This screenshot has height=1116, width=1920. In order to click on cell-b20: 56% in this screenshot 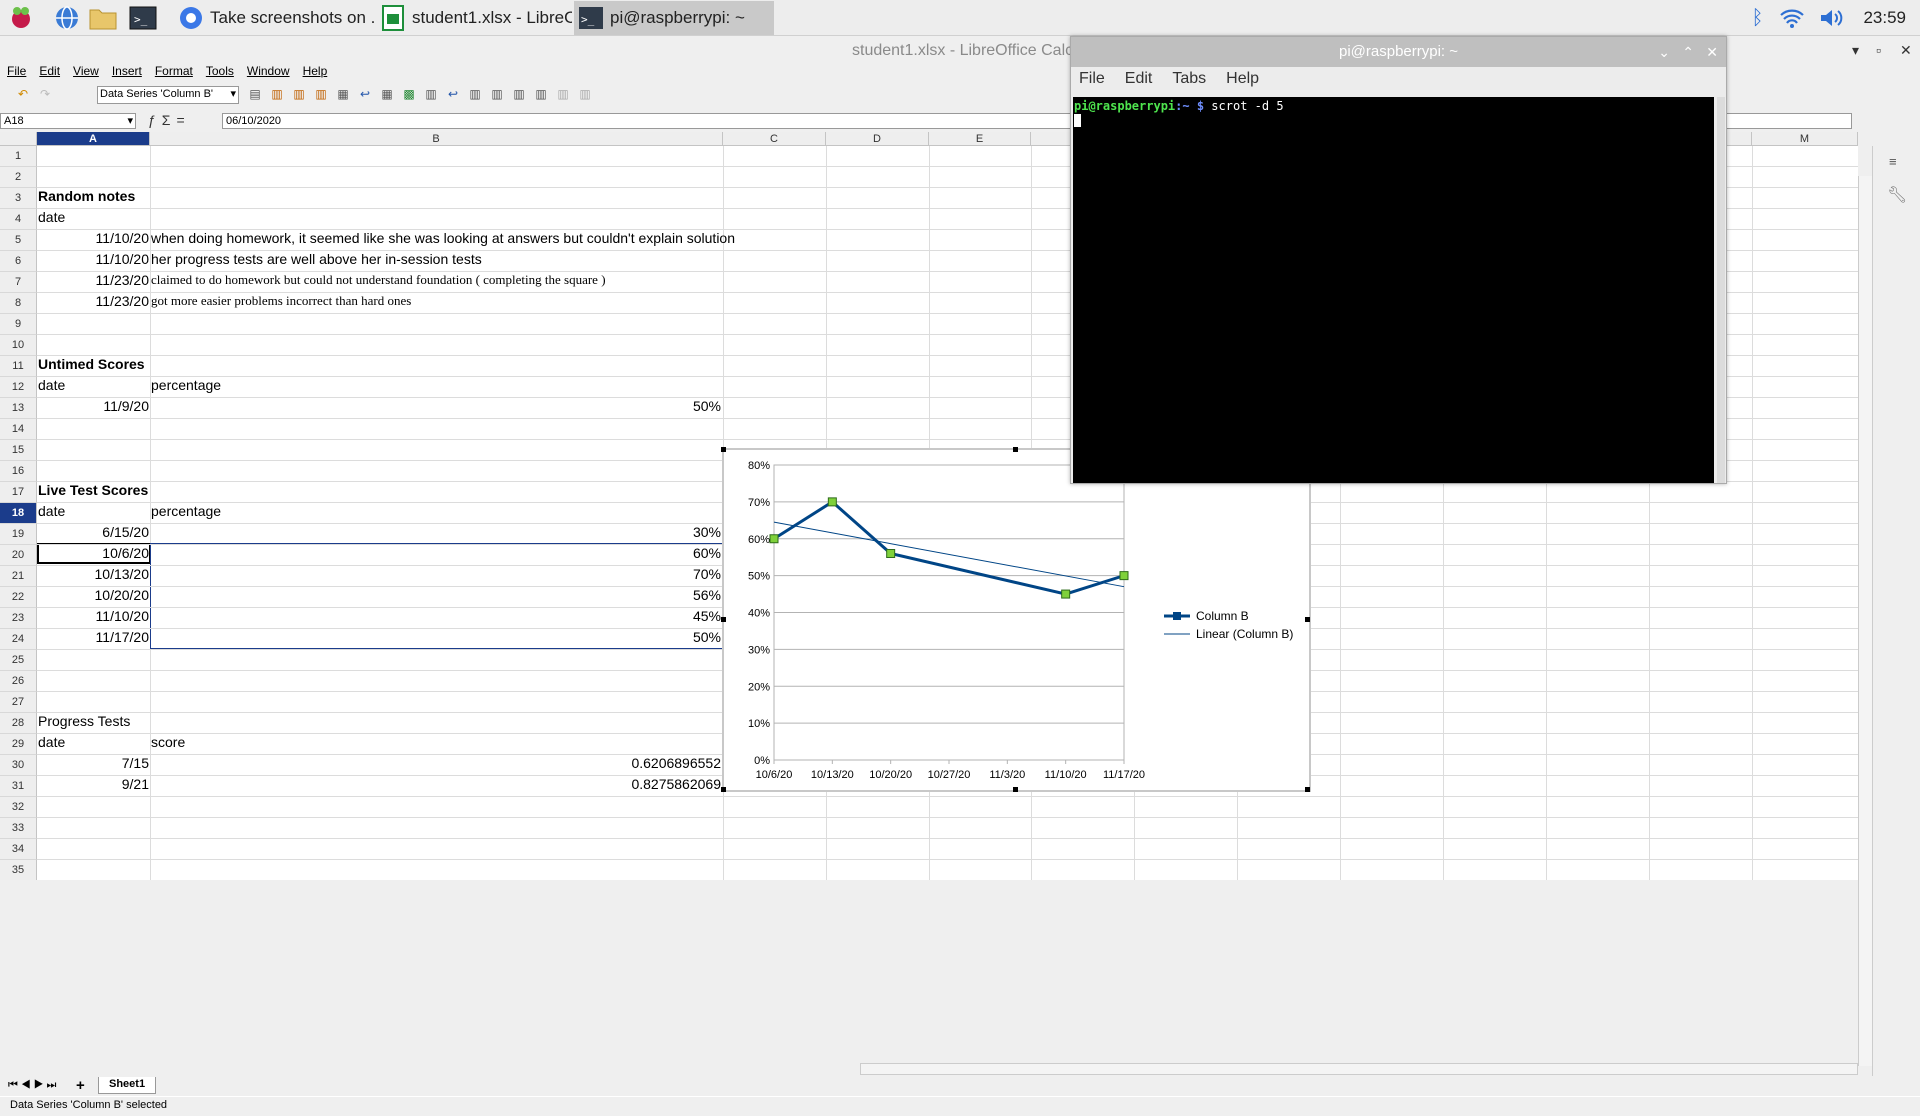, I will do `click(436, 595)`.